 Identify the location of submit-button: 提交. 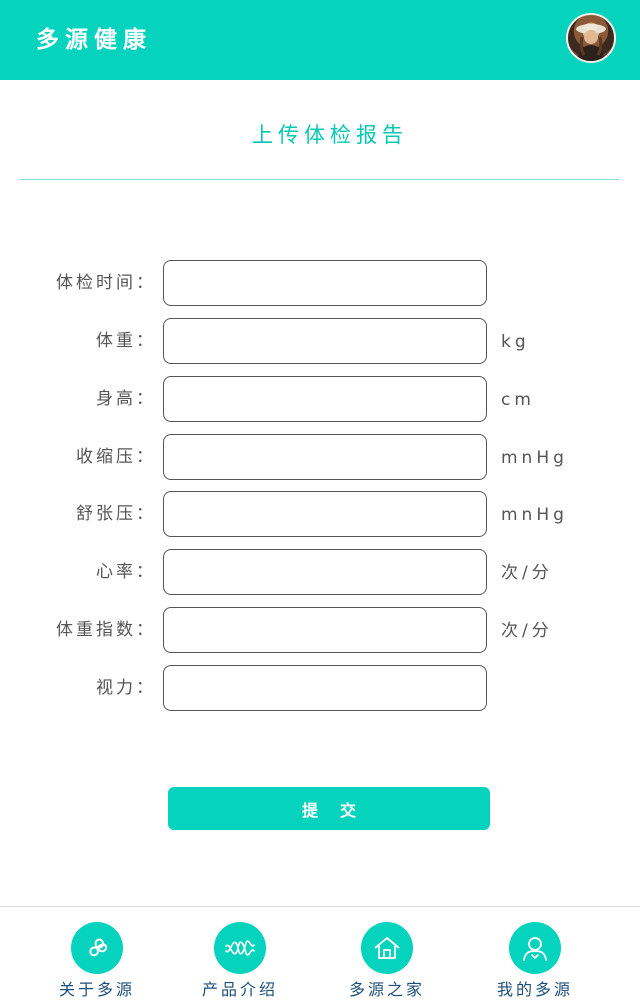
(329, 808).